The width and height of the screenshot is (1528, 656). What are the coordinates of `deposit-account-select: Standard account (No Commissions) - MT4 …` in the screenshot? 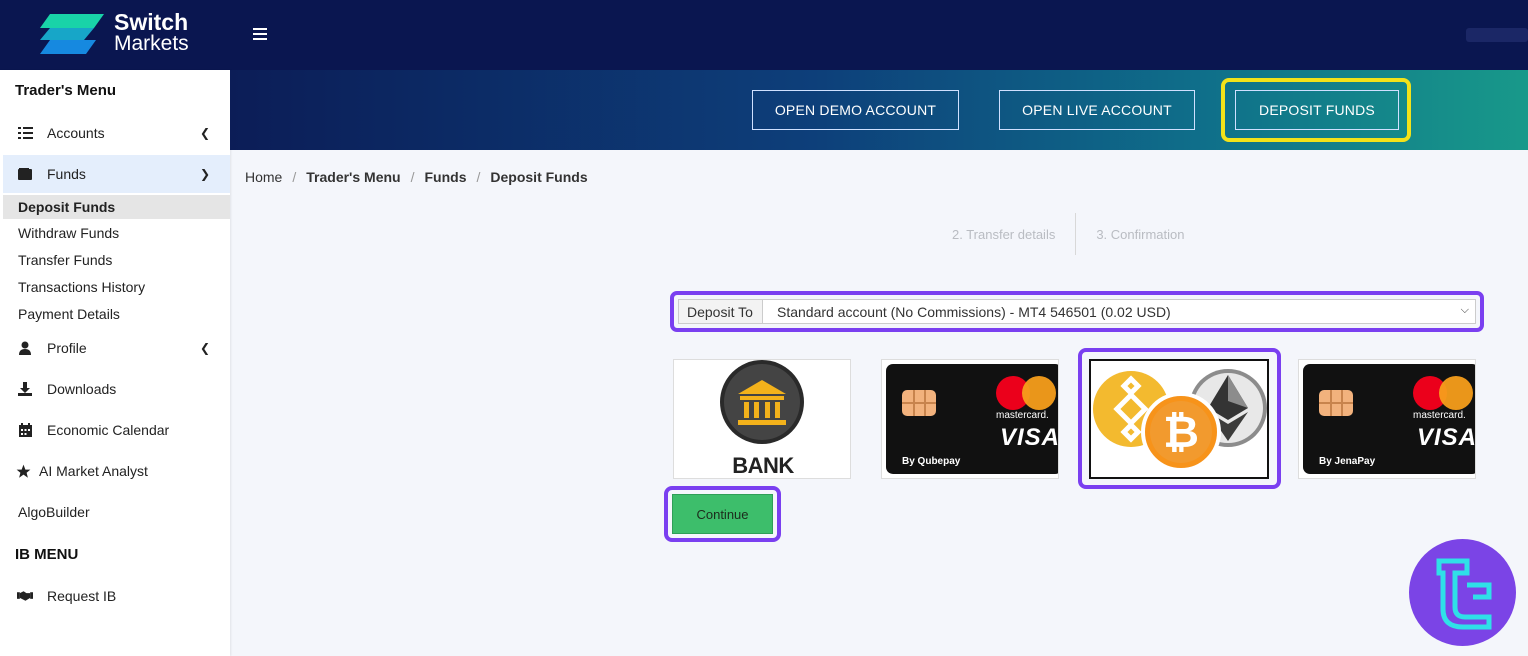 It's located at (1119, 311).